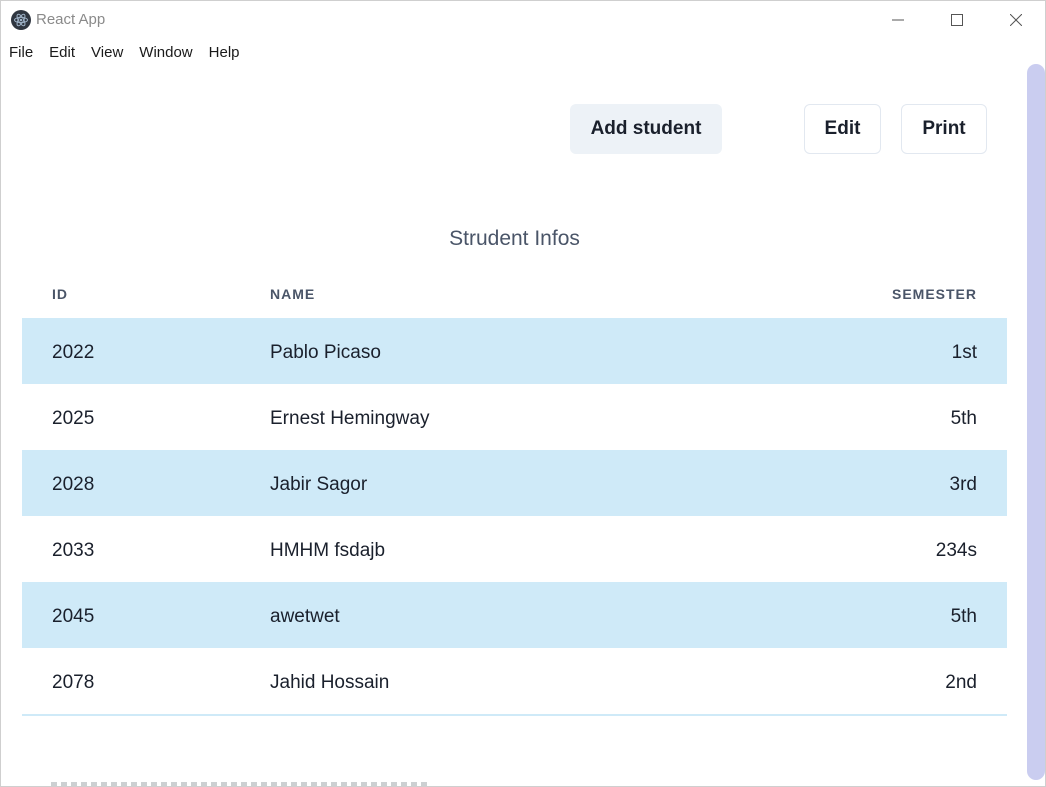 This screenshot has width=1046, height=787. What do you see at coordinates (964, 352) in the screenshot?
I see `cell-semester: 1st` at bounding box center [964, 352].